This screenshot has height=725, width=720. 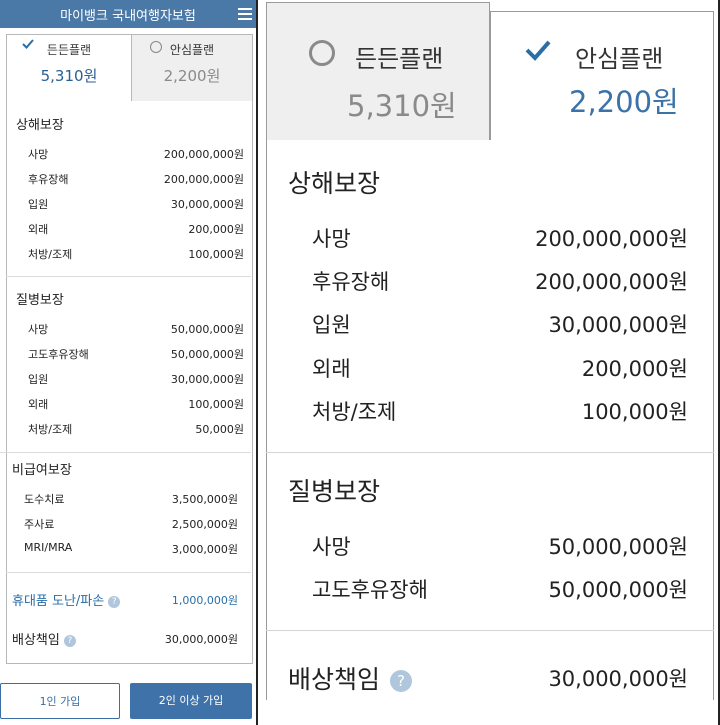 What do you see at coordinates (204, 499) in the screenshot?
I see `coverage-value: 3,500,000원` at bounding box center [204, 499].